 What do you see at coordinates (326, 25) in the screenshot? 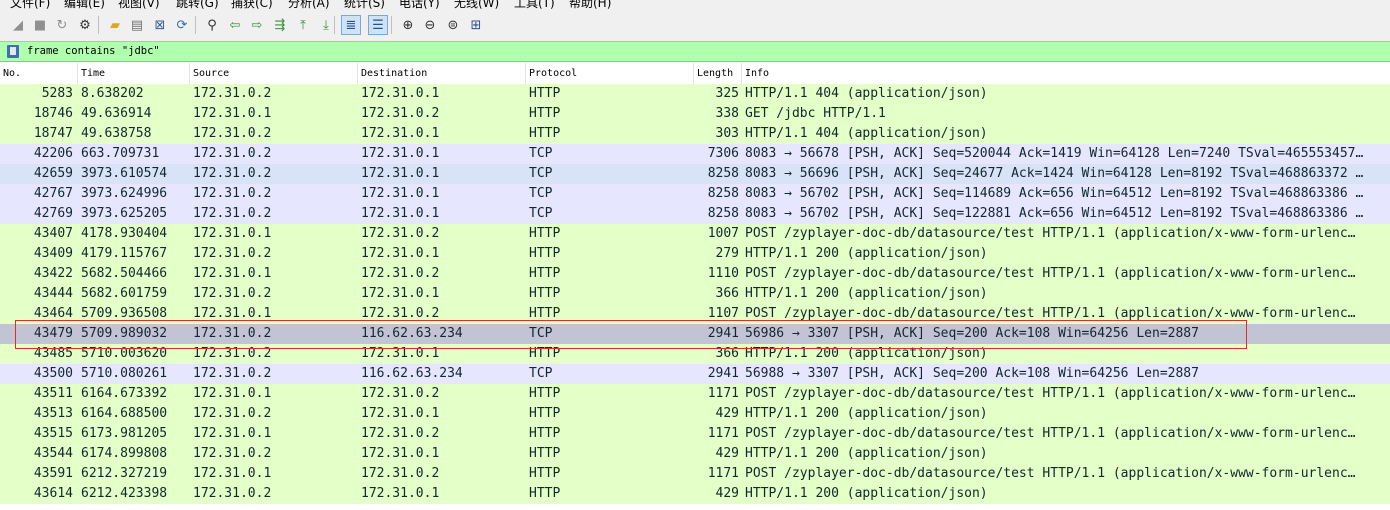
I see `go-last-packet-icon: ⤓` at bounding box center [326, 25].